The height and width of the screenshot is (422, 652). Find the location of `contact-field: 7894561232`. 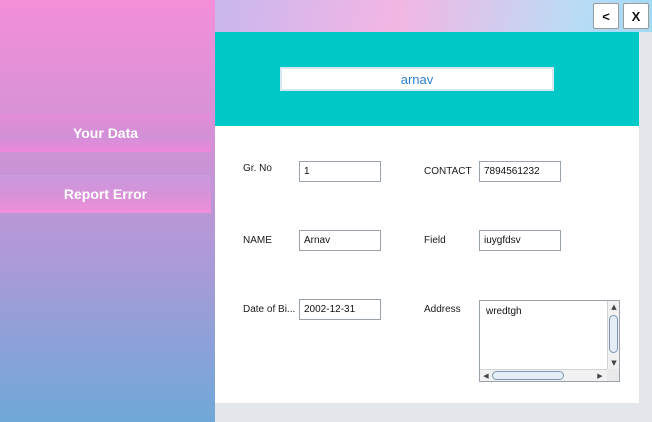

contact-field: 7894561232 is located at coordinates (520, 171).